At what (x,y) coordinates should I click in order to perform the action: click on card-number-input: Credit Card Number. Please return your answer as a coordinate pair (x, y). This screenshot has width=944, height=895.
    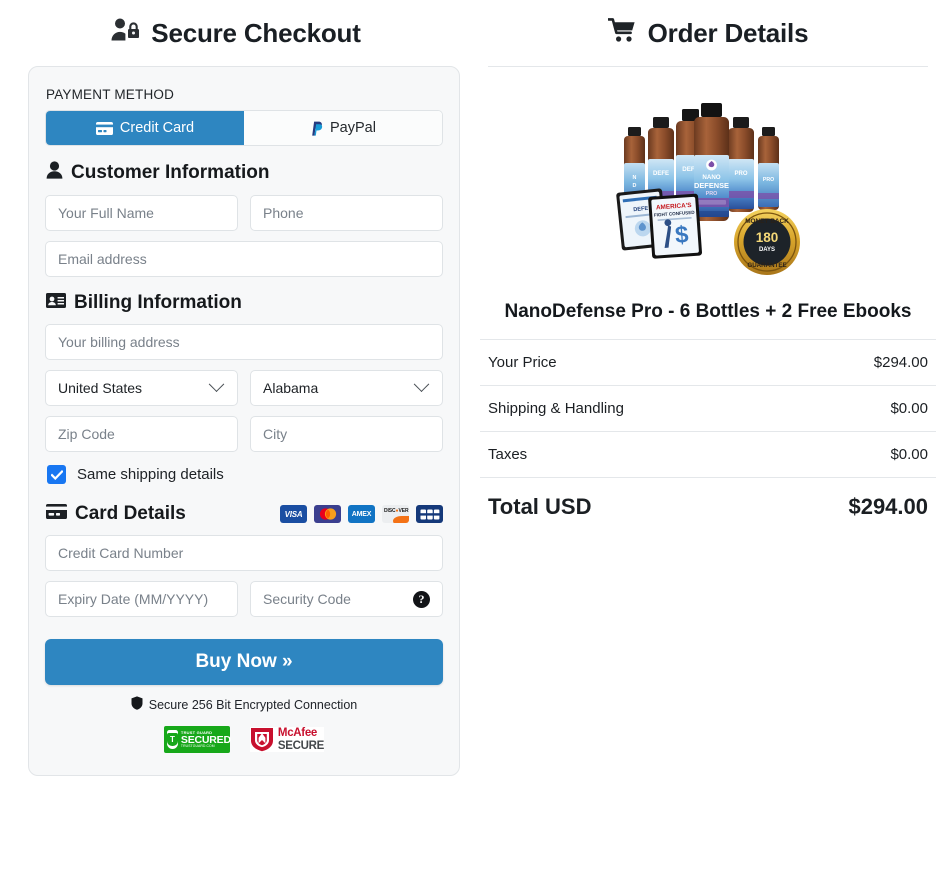
    Looking at the image, I should click on (244, 553).